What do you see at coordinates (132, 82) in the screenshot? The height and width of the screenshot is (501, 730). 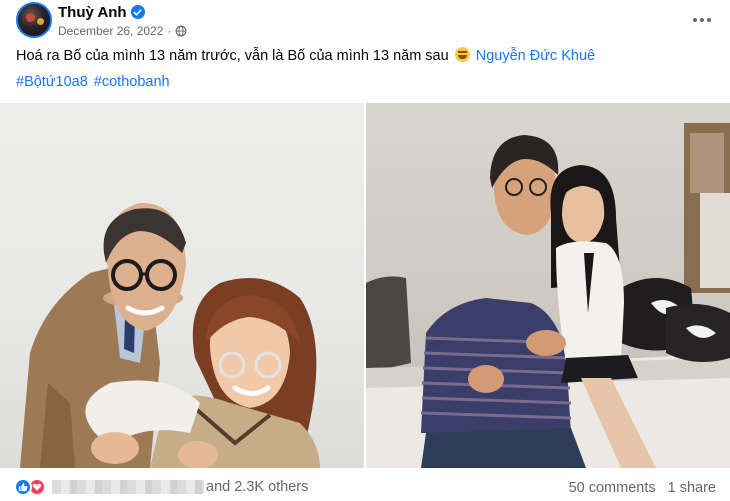 I see `hashtag-link: #cothobanh` at bounding box center [132, 82].